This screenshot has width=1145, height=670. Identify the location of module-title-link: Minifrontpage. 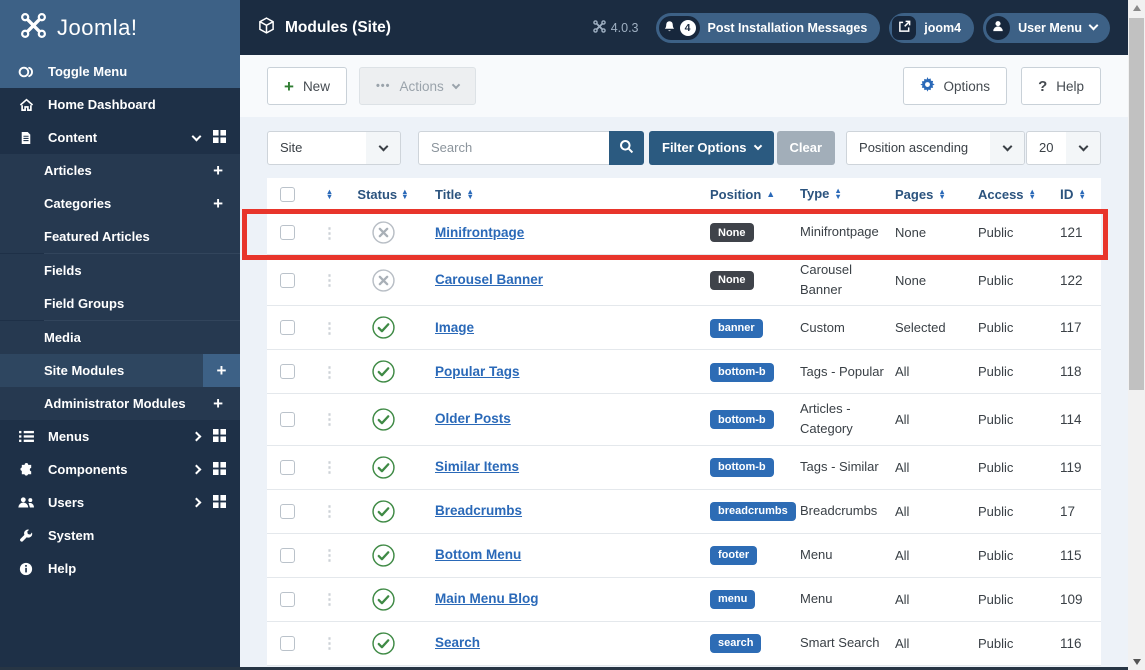
(479, 232).